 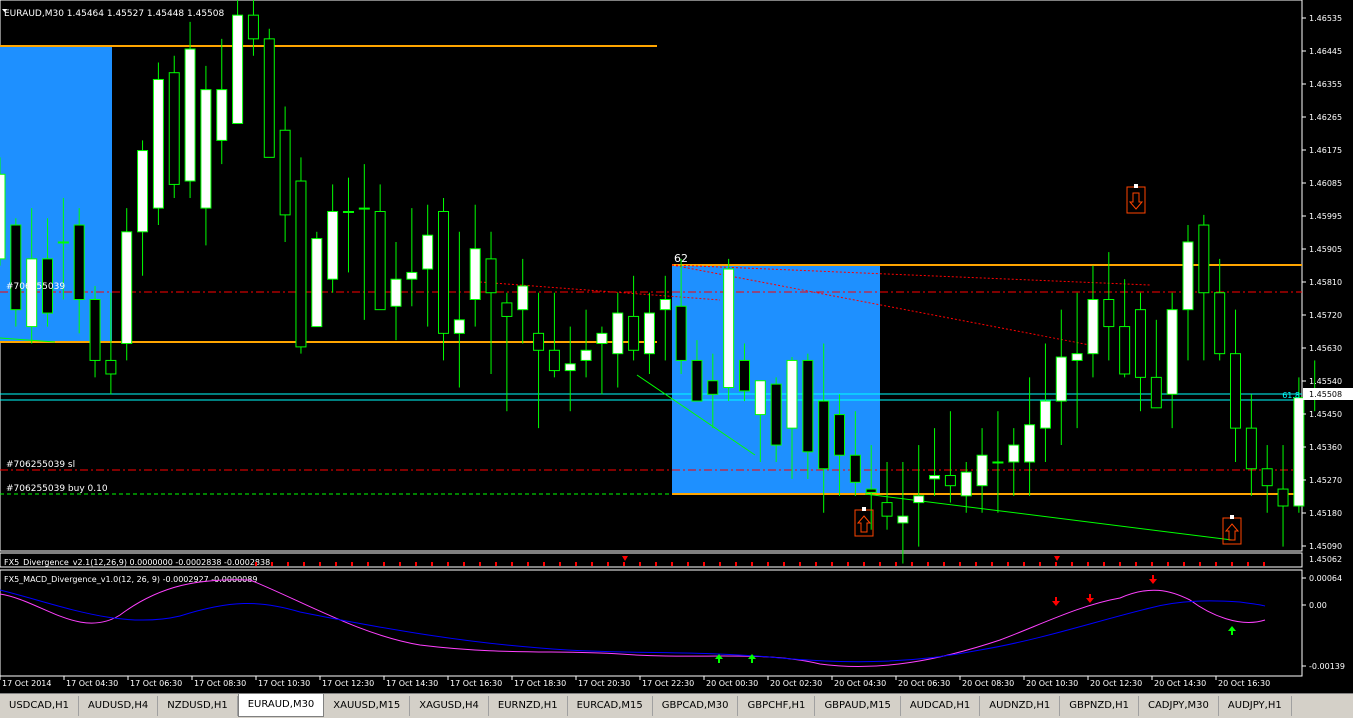 I want to click on time-axis-label: 20 Oct 00:30, so click(x=732, y=683).